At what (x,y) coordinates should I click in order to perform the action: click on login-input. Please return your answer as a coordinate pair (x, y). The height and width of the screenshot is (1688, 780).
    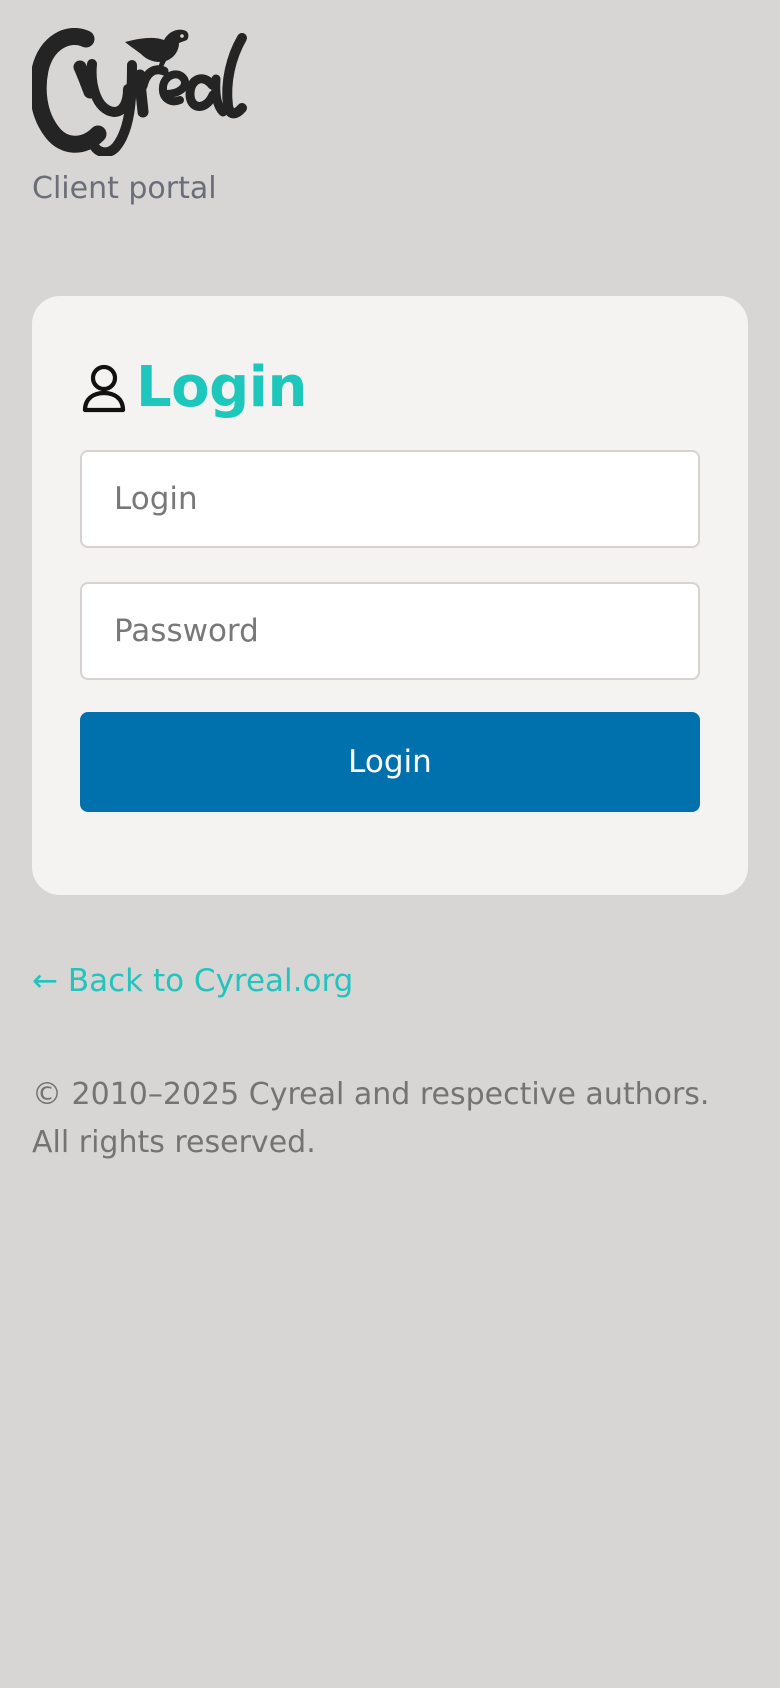
    Looking at the image, I should click on (390, 499).